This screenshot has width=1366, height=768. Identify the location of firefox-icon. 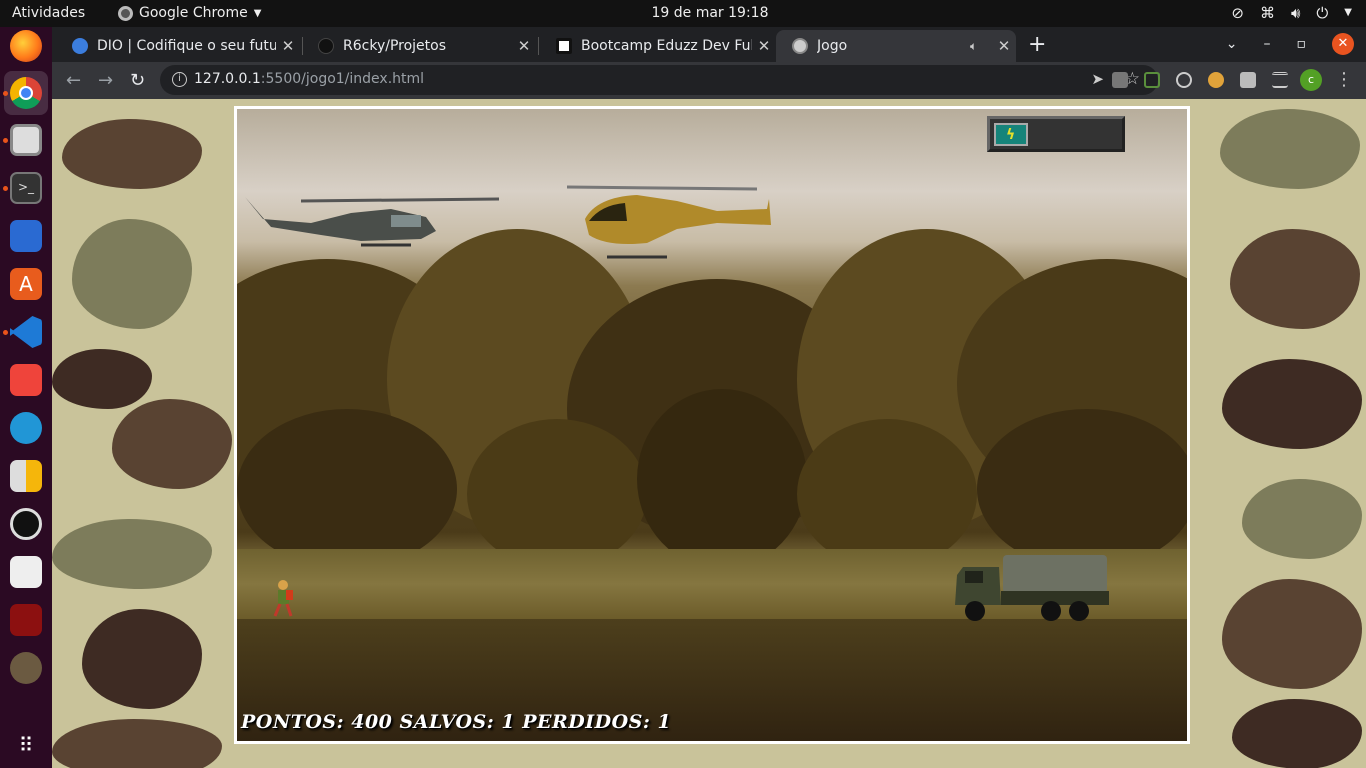
(26, 46).